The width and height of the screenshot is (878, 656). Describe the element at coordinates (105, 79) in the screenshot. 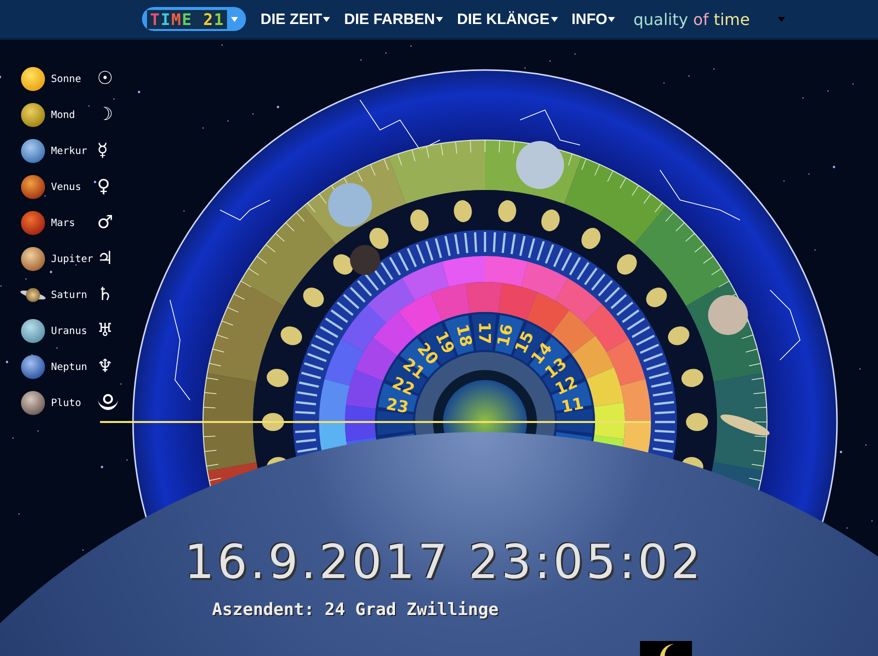

I see `planet-symbol: ☉` at that location.